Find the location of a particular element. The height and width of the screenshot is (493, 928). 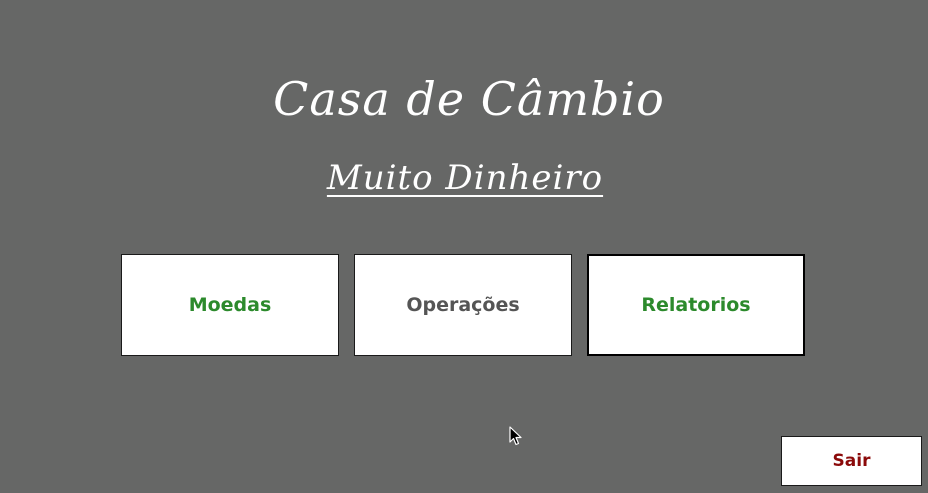

sair-button: Sair is located at coordinates (851, 461).